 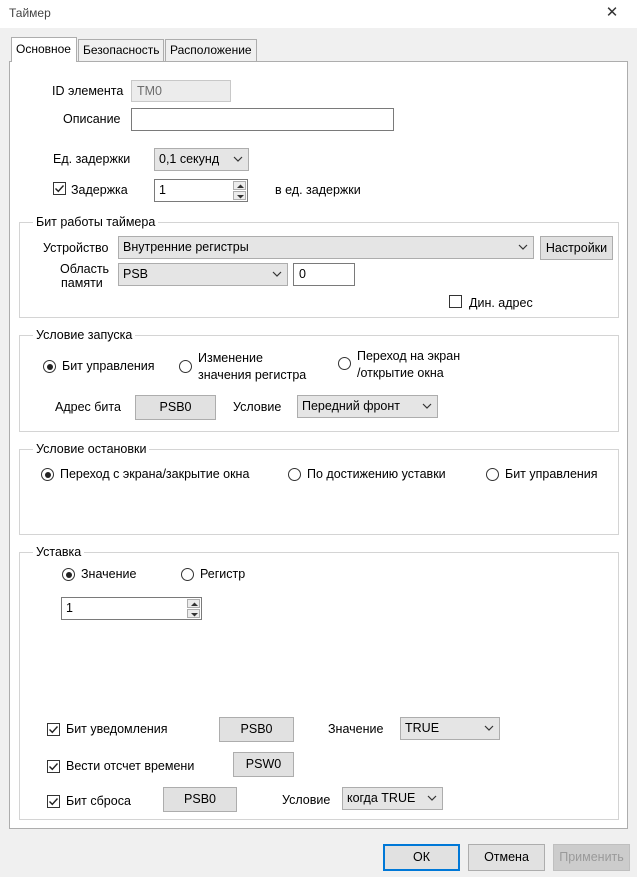 What do you see at coordinates (186, 247) in the screenshot?
I see `device-value: Внутренние регистры` at bounding box center [186, 247].